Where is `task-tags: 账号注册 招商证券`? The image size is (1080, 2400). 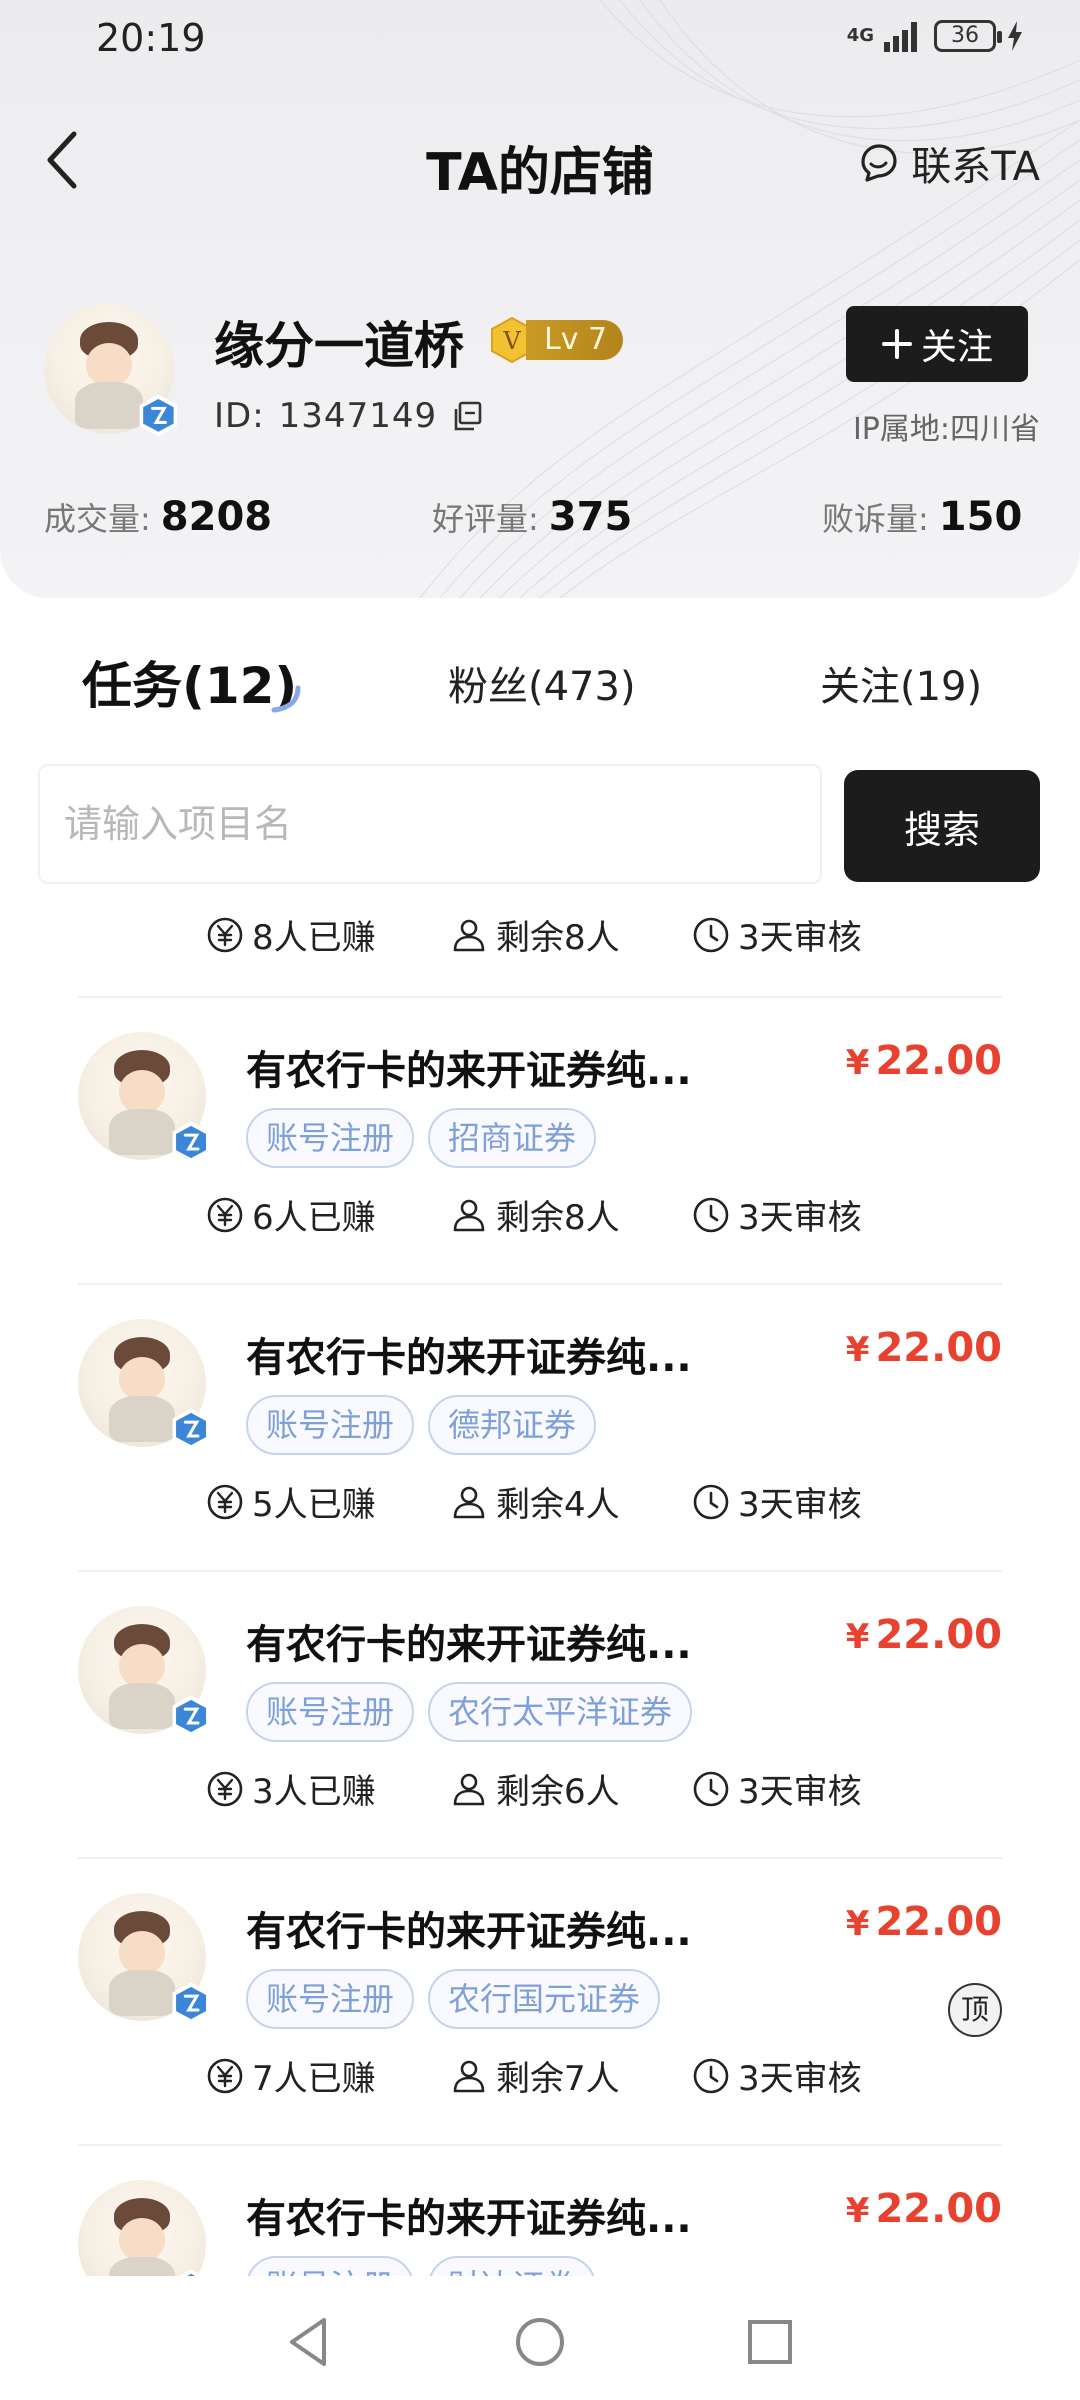 task-tags: 账号注册 招商证券 is located at coordinates (421, 1138).